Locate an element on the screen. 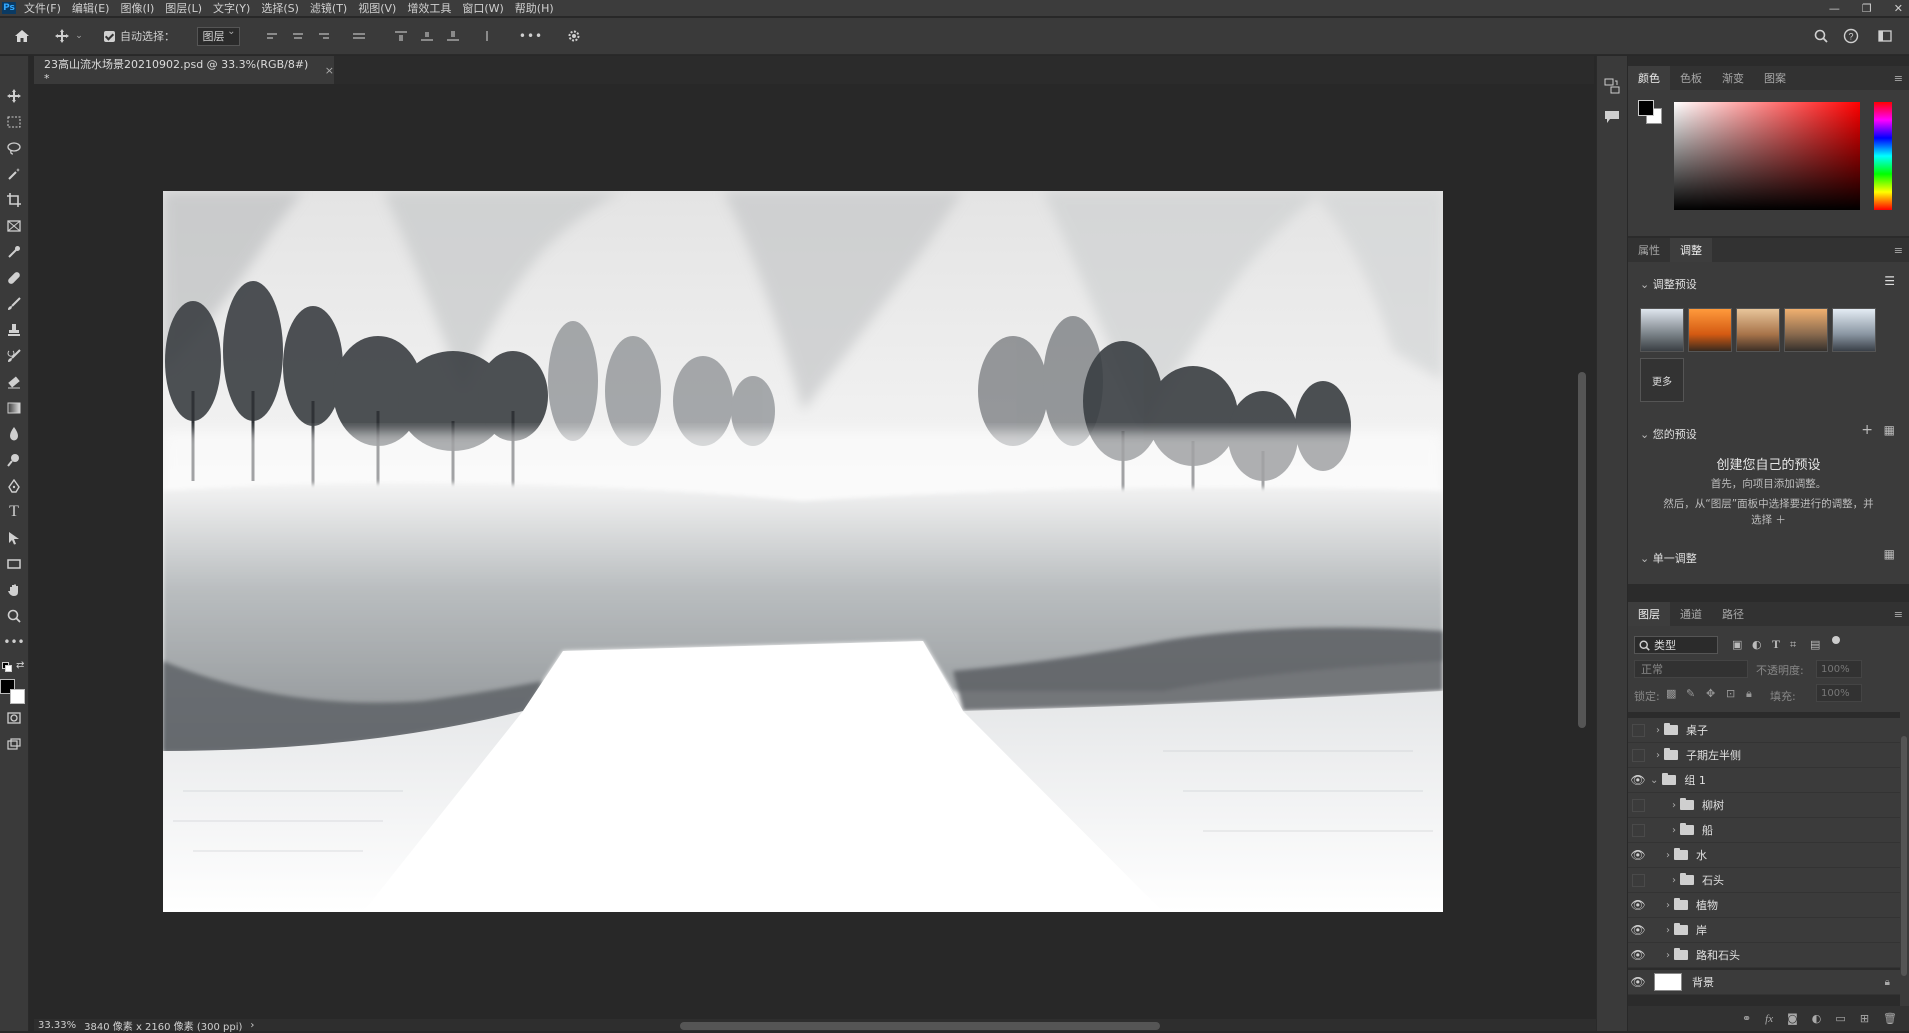 The height and width of the screenshot is (1033, 1909). brush-tool is located at coordinates (14, 304).